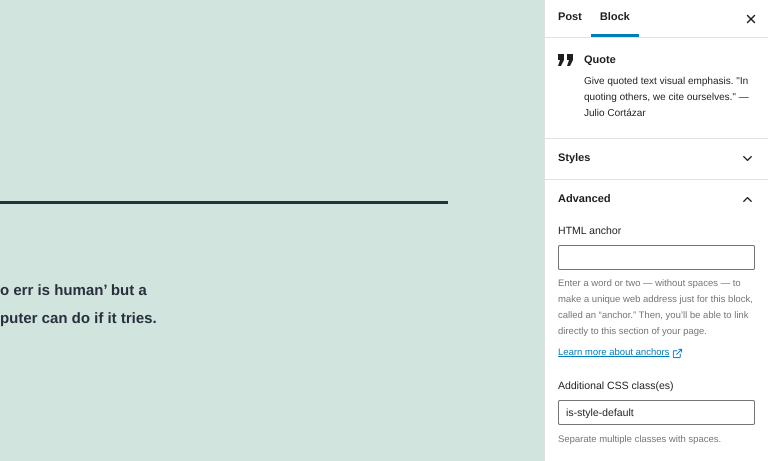 This screenshot has height=461, width=768. Describe the element at coordinates (656, 158) in the screenshot. I see `panel-toggle: Styles` at that location.